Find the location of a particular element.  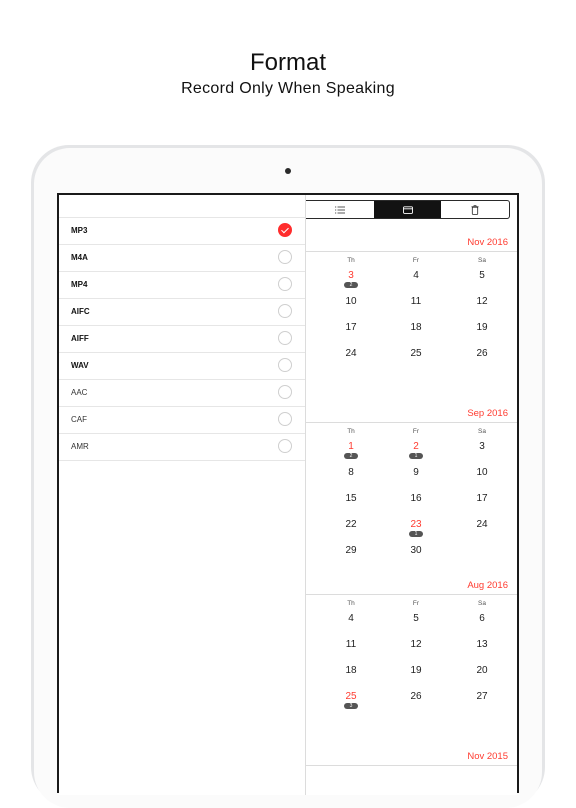

format-list: MP3 M4A MP4 AIFC AIFF WAV AAC CAF AMR is located at coordinates (182, 339).